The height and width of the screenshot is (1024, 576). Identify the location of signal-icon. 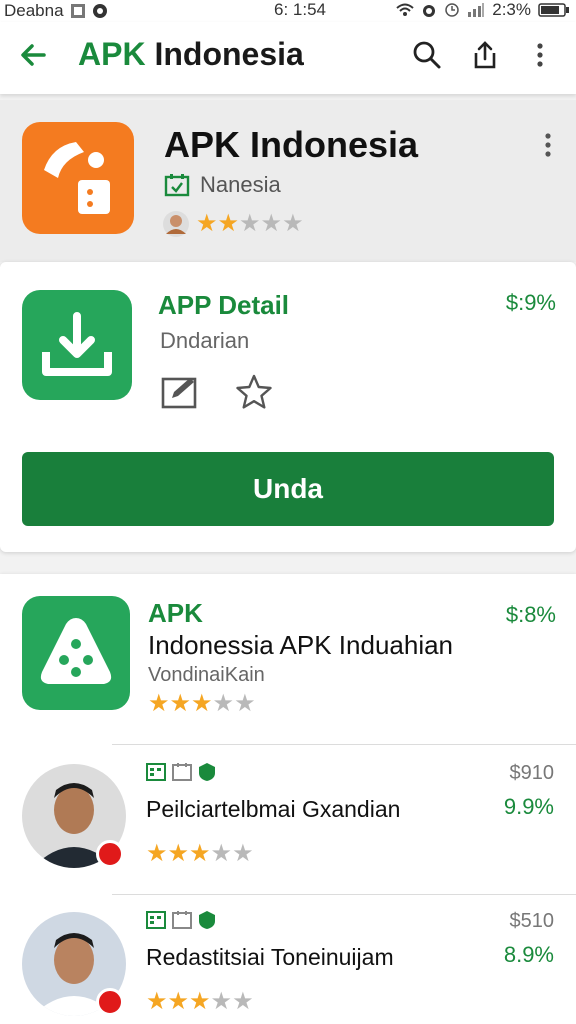
(476, 10).